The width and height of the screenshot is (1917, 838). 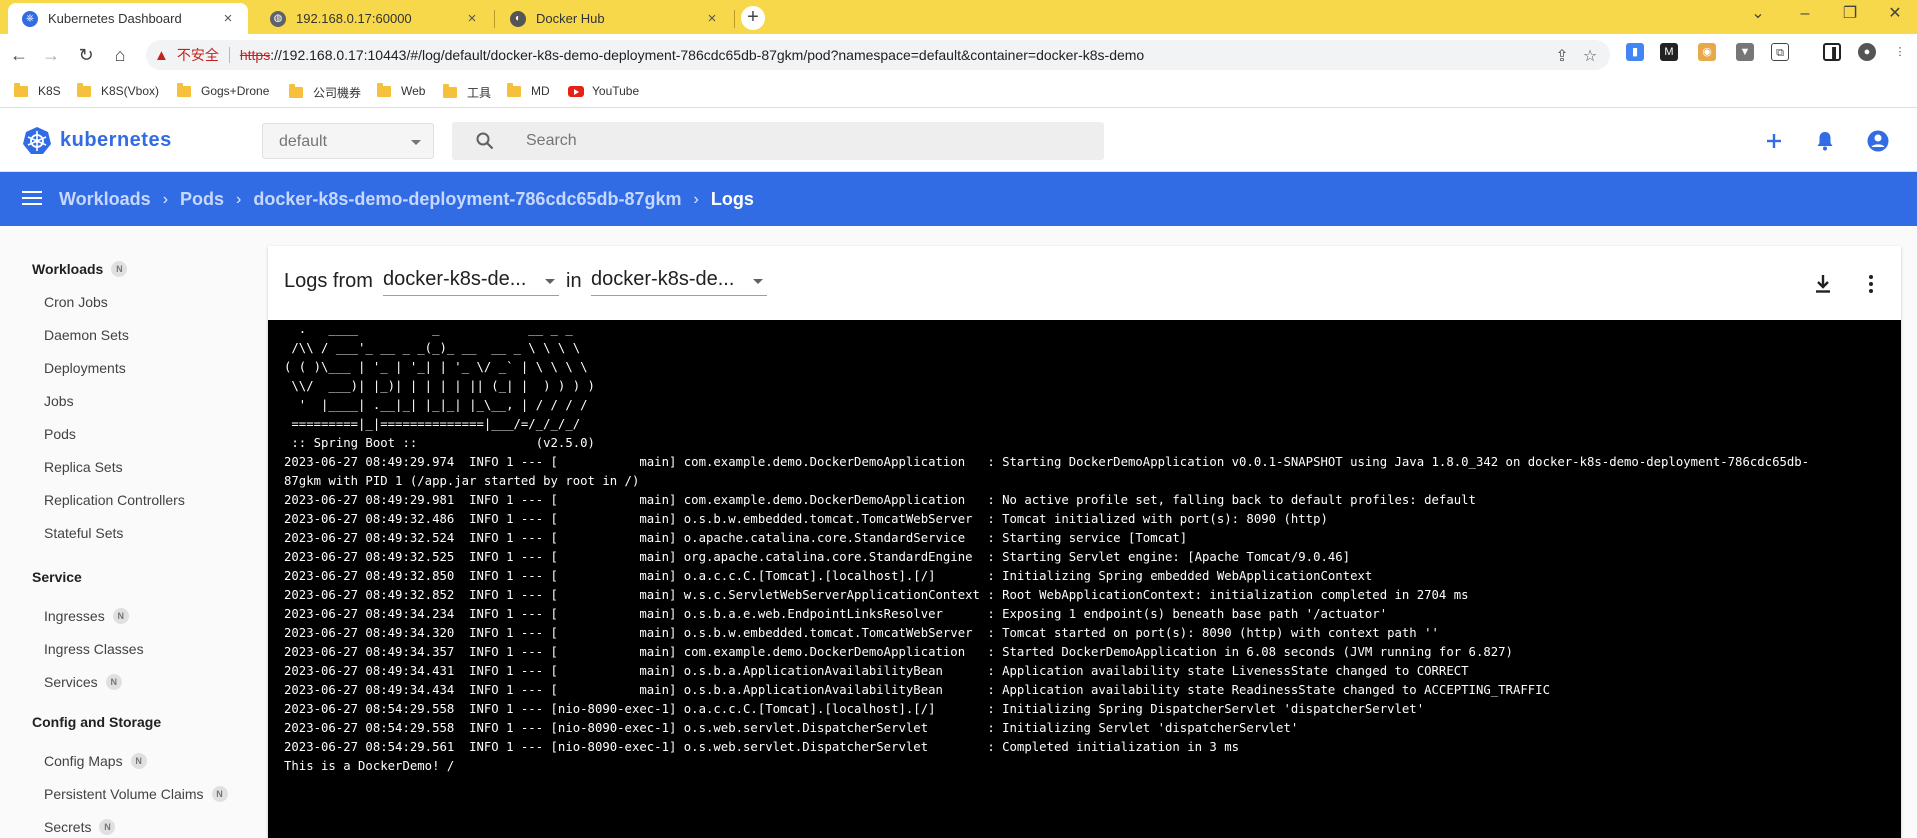 What do you see at coordinates (1669, 52) in the screenshot?
I see `extension-medium-icon: M` at bounding box center [1669, 52].